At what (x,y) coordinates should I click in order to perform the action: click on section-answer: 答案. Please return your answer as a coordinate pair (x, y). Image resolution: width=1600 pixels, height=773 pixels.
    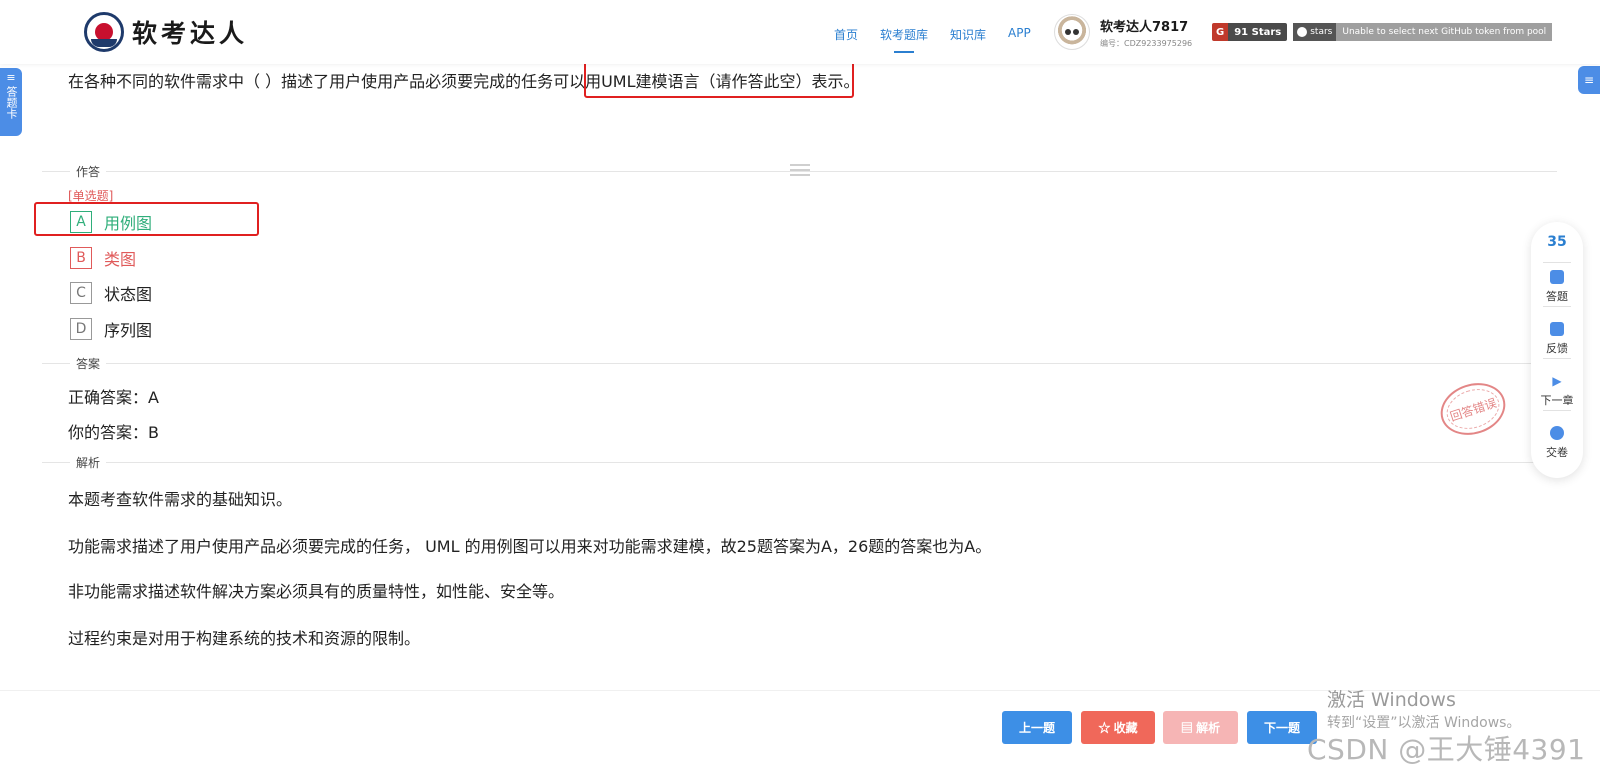
    Looking at the image, I should click on (88, 363).